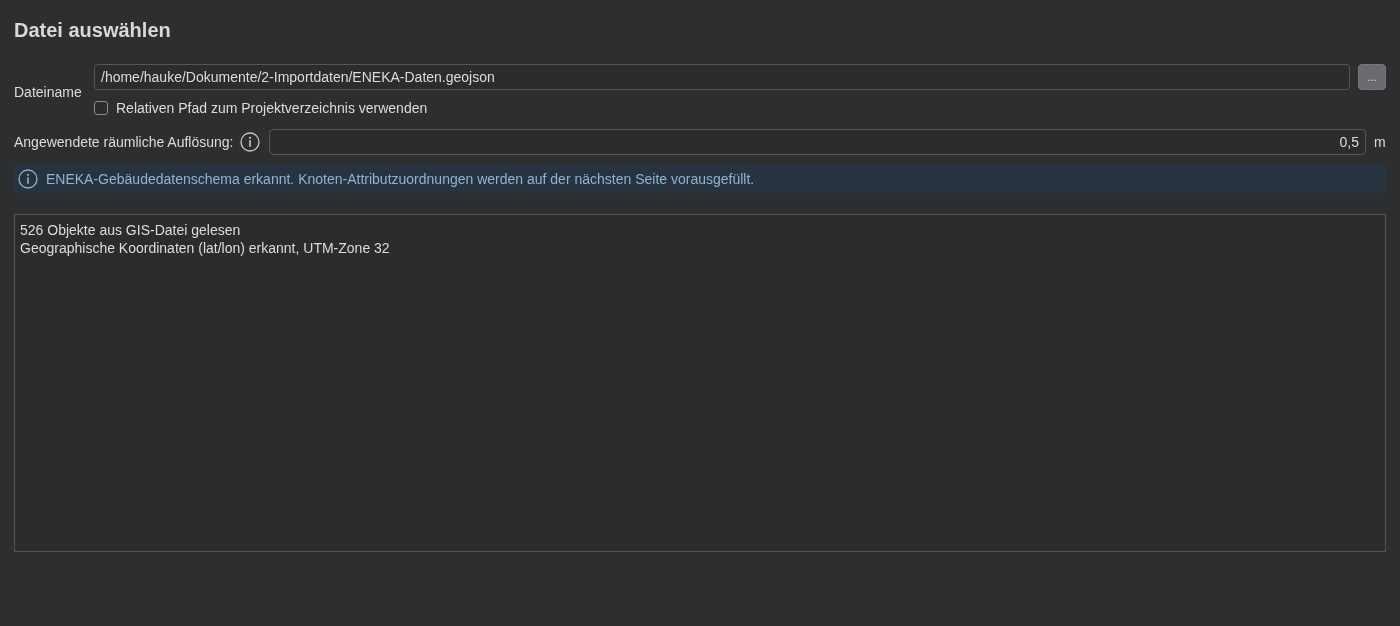  I want to click on page-title: Datei auswählen, so click(92, 30).